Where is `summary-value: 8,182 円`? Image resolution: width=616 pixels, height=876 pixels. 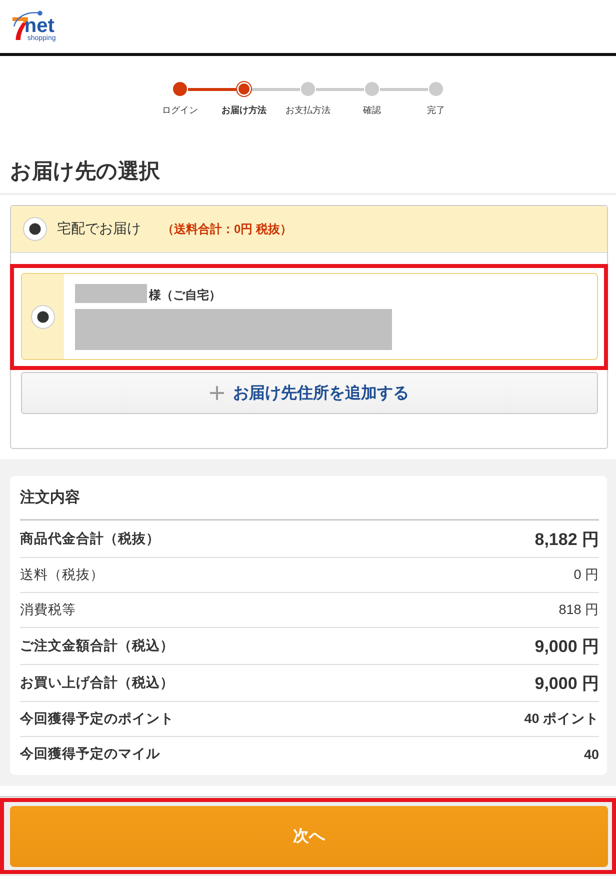
summary-value: 8,182 円 is located at coordinates (566, 539).